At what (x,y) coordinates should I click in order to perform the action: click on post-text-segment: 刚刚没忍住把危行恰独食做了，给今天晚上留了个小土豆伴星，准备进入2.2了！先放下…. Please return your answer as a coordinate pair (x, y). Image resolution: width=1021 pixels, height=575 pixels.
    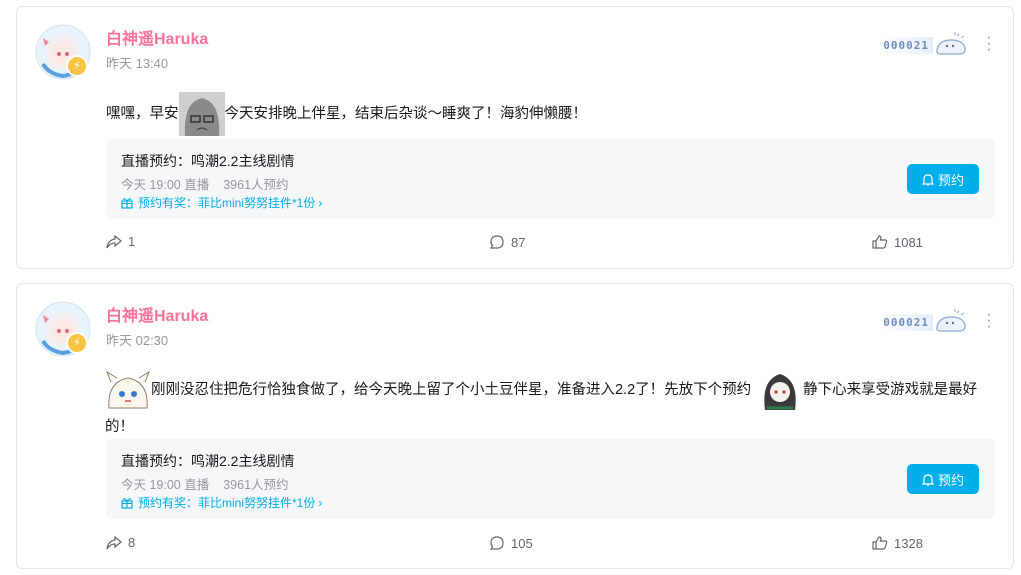
    Looking at the image, I should click on (451, 389).